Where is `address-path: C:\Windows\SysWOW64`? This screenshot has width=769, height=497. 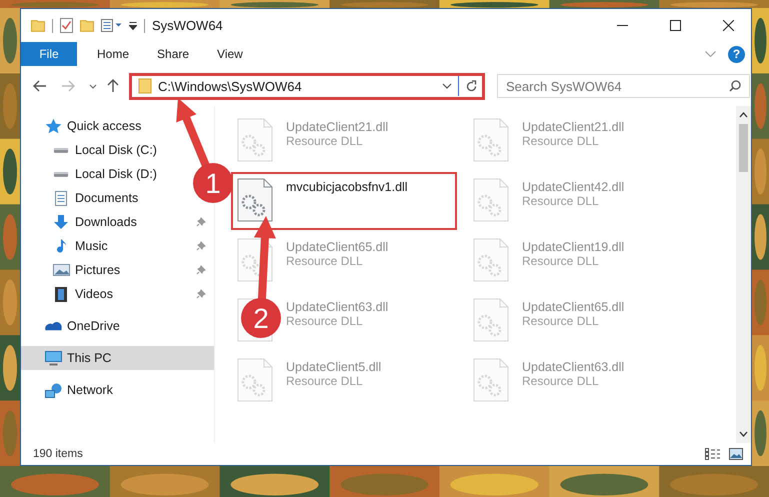 address-path: C:\Windows\SysWOW64 is located at coordinates (230, 86).